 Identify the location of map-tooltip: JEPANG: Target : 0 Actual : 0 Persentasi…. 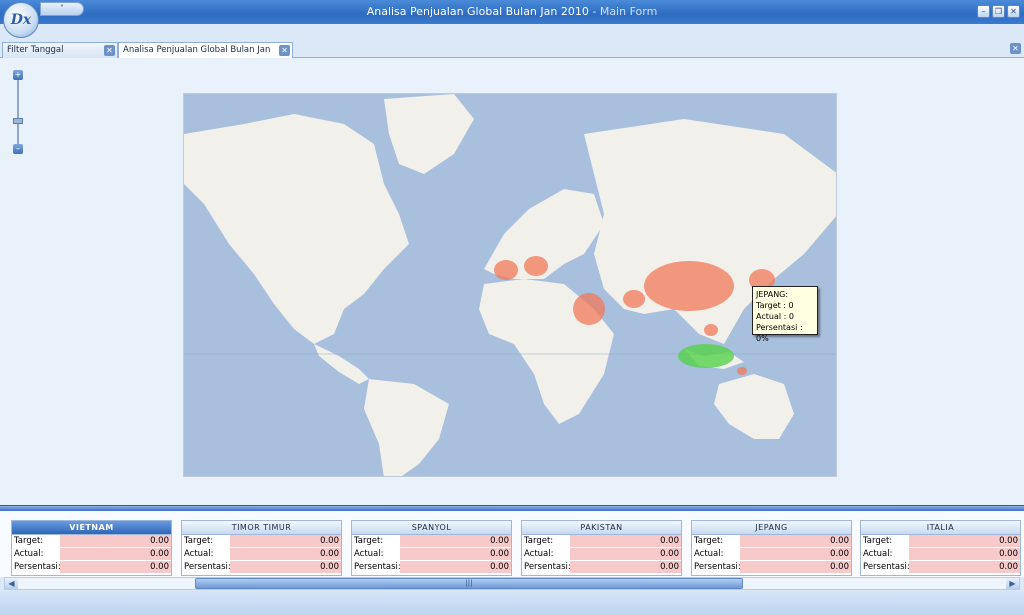
(785, 314).